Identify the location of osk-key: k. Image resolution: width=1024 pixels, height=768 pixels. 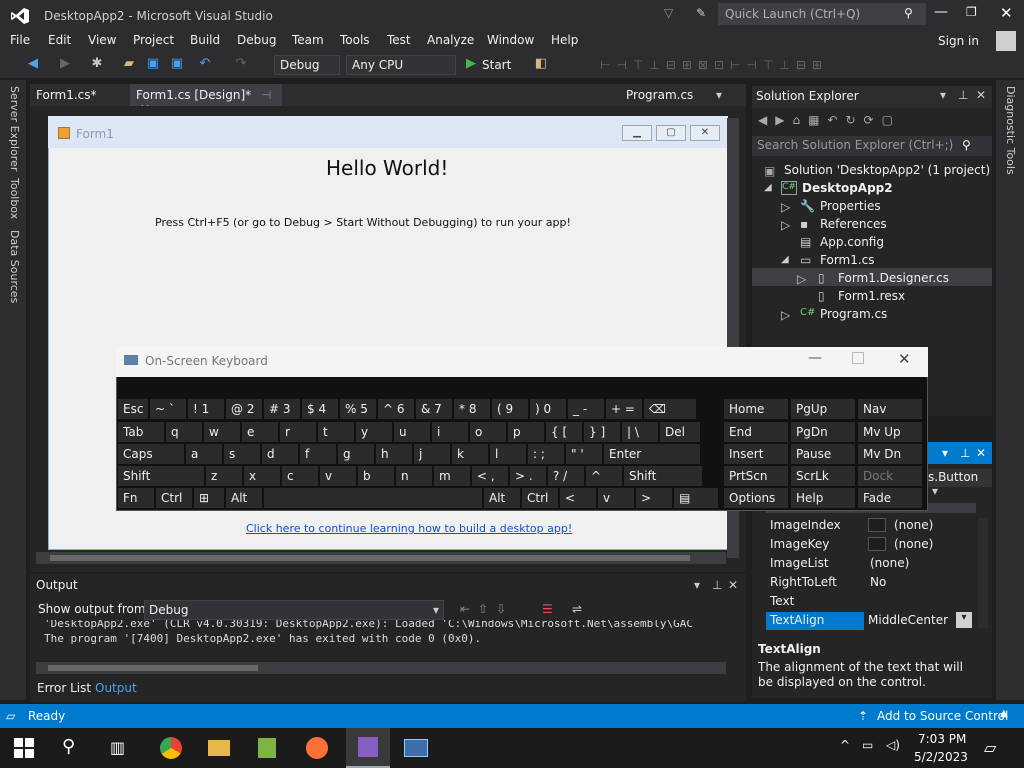
(470, 454).